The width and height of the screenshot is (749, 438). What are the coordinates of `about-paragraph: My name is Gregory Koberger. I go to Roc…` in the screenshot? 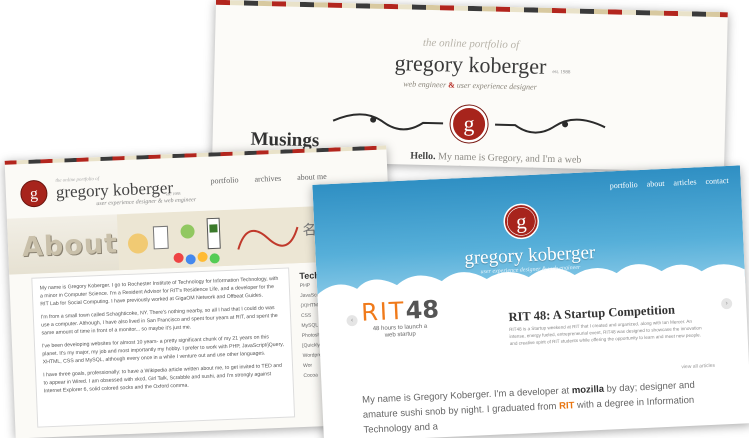 It's located at (159, 291).